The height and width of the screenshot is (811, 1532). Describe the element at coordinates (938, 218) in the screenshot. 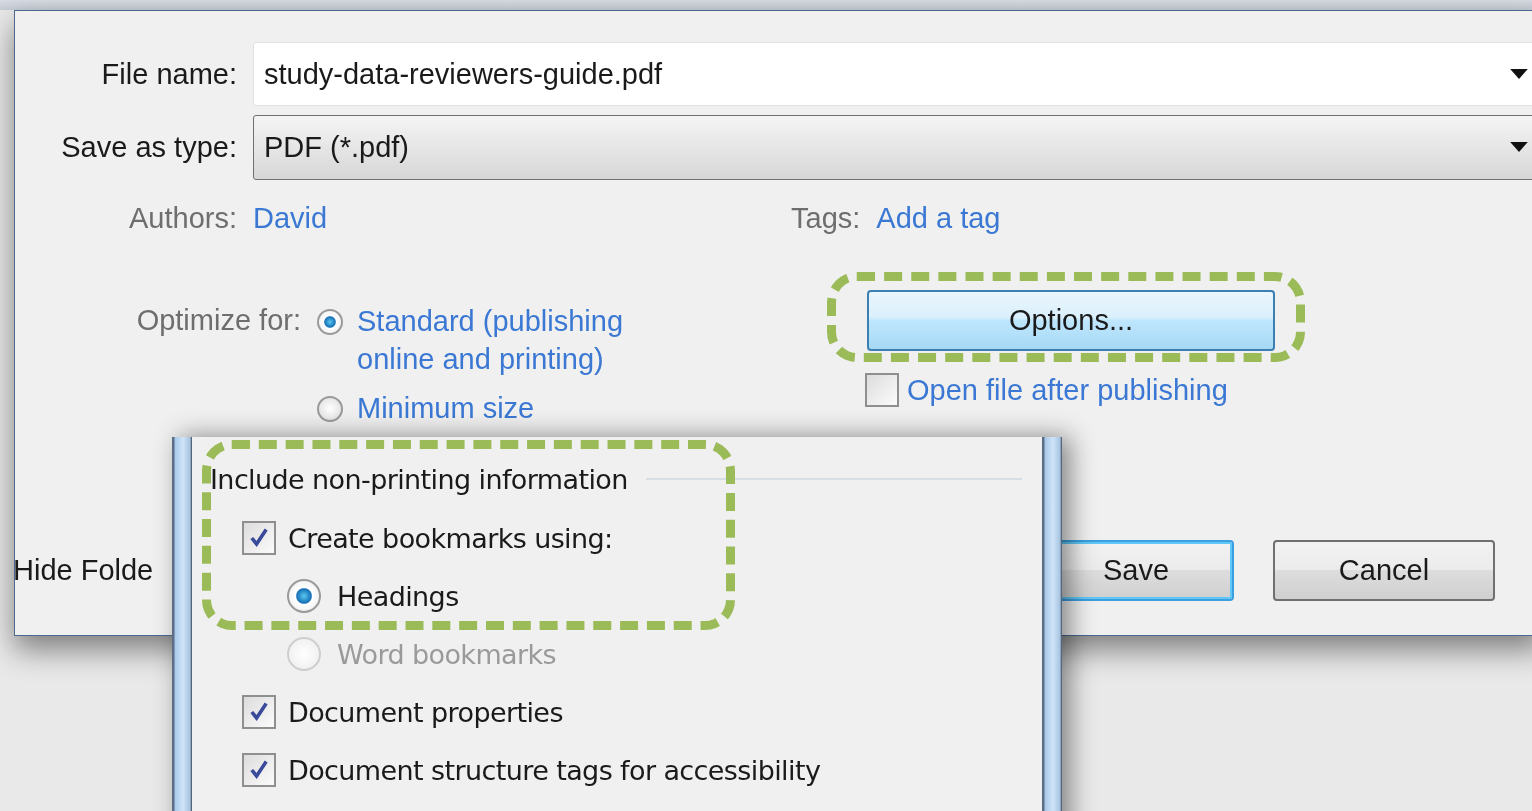

I see `add-tag-link: Add a tag` at that location.